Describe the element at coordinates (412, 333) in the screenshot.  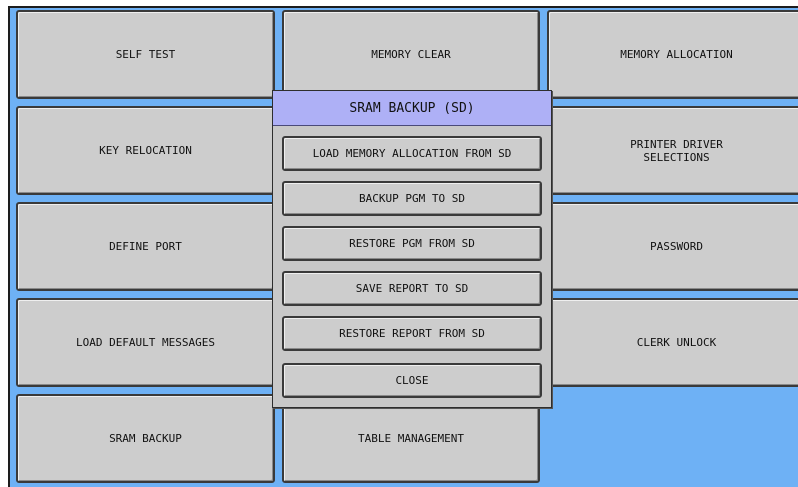
I see `restore-report-button: RESTORE REPORT FROM SD` at that location.